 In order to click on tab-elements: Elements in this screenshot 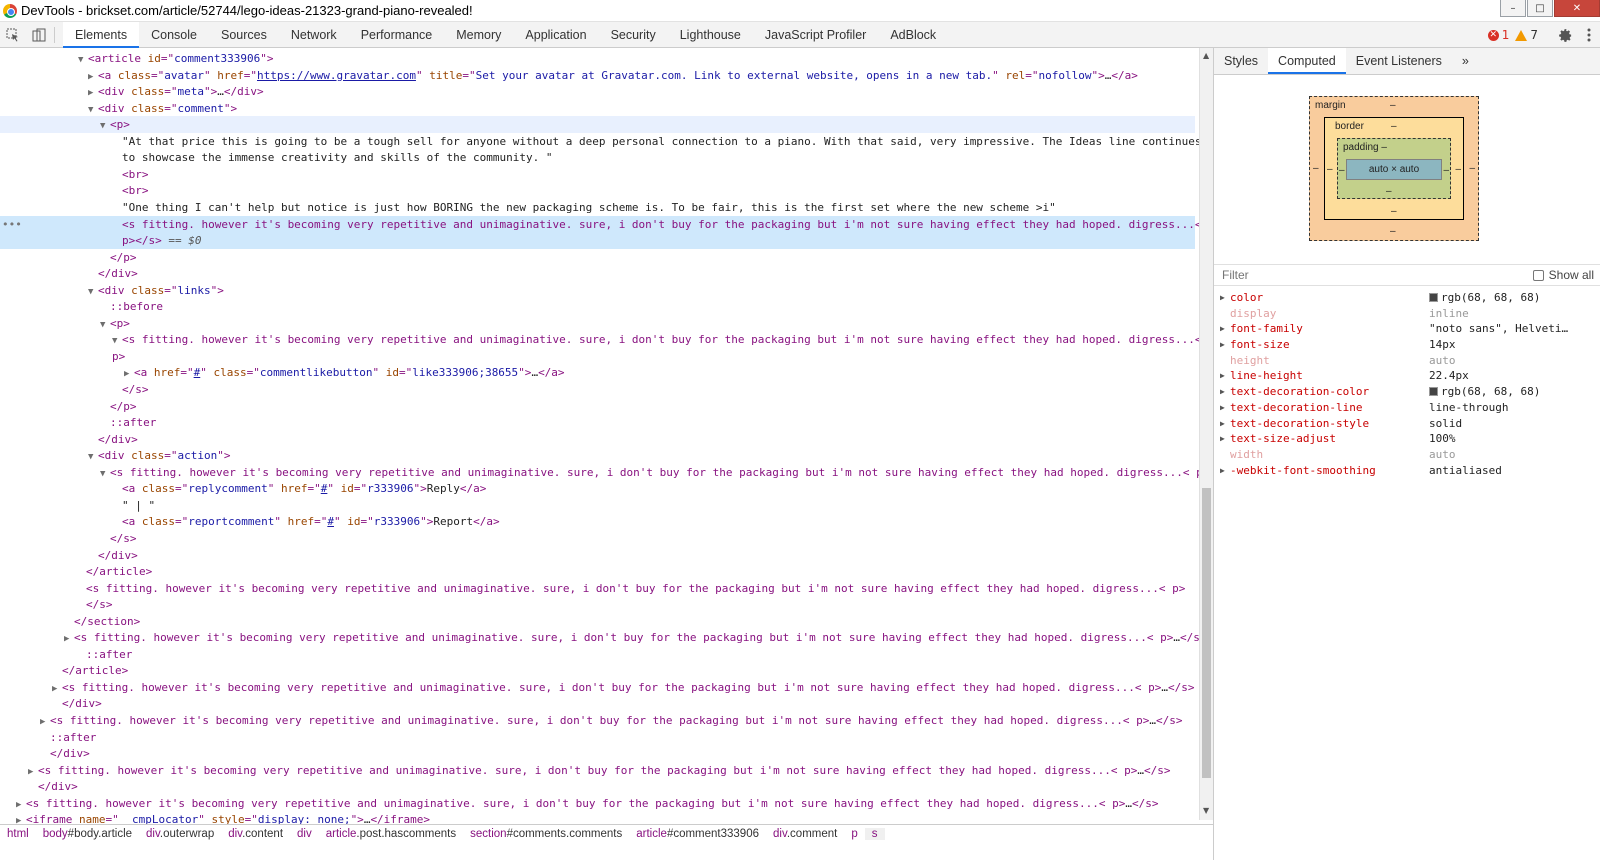, I will do `click(101, 34)`.